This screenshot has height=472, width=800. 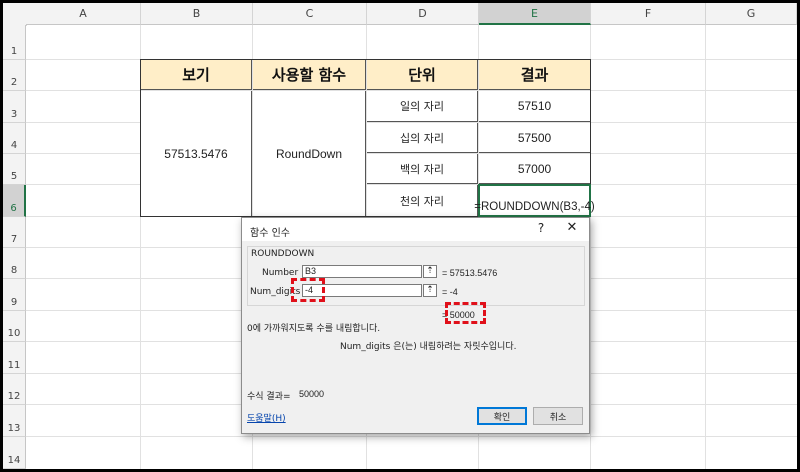 I want to click on result-cell: 57000, so click(x=534, y=169).